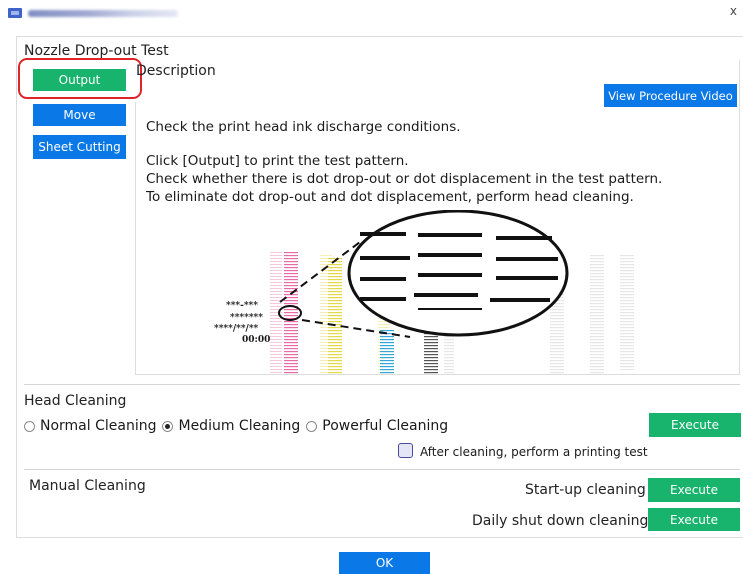 This screenshot has height=574, width=743. What do you see at coordinates (79, 147) in the screenshot?
I see `sheet-cutting-button: Sheet Cutting` at bounding box center [79, 147].